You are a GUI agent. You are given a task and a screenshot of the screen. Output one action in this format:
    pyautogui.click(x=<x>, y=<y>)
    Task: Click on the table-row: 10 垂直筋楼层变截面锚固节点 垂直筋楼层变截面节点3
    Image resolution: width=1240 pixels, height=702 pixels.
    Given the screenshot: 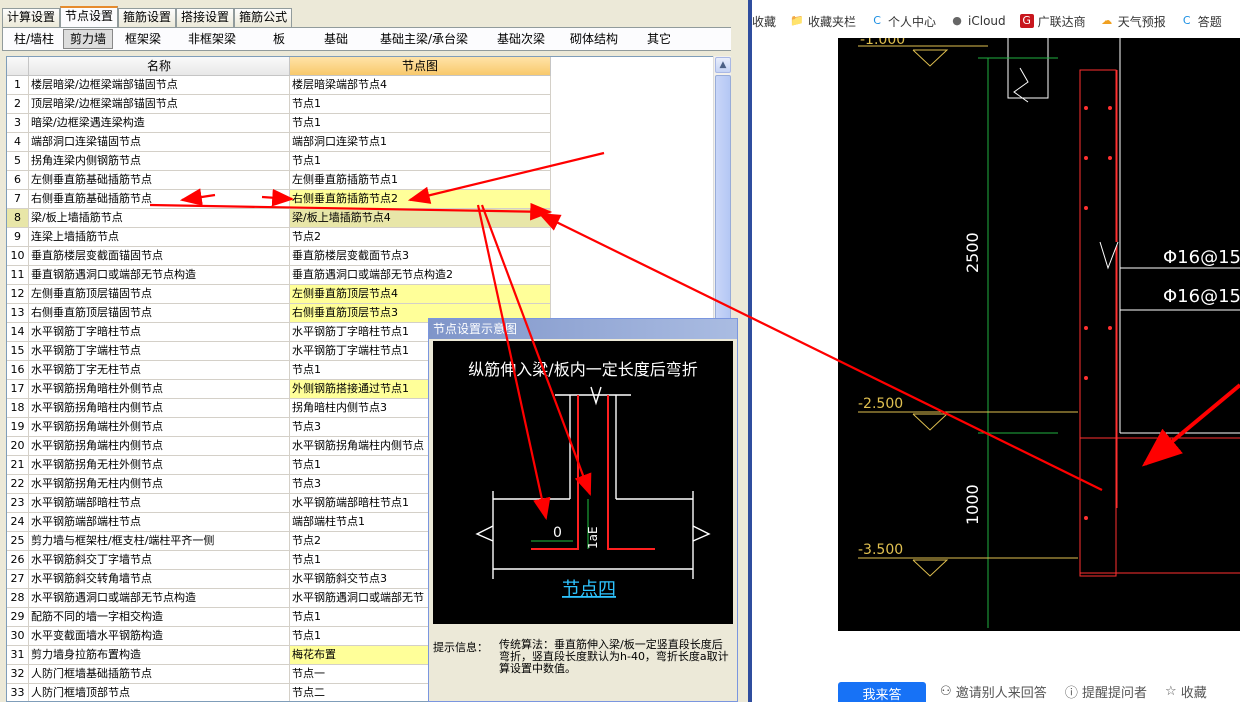 What is the action you would take?
    pyautogui.click(x=279, y=256)
    